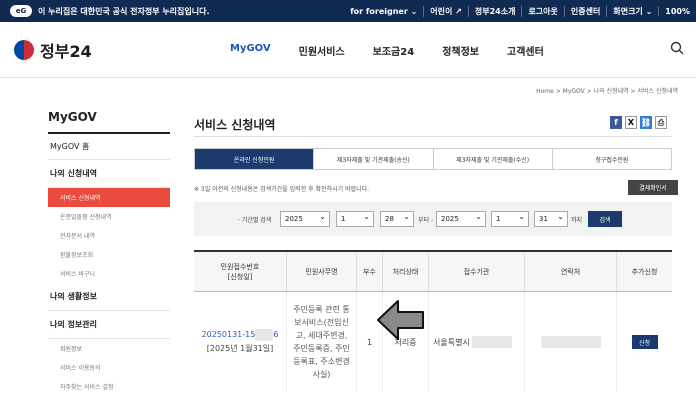 The width and height of the screenshot is (696, 400). Describe the element at coordinates (24, 50) in the screenshot. I see `taegeuk-logo-icon` at that location.